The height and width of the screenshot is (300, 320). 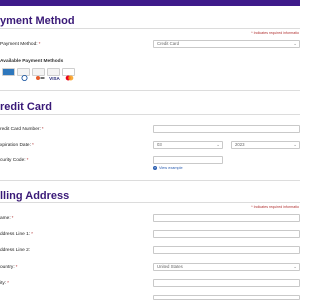 I want to click on address-line-1-label: ddress Line 1:*, so click(x=17, y=234).